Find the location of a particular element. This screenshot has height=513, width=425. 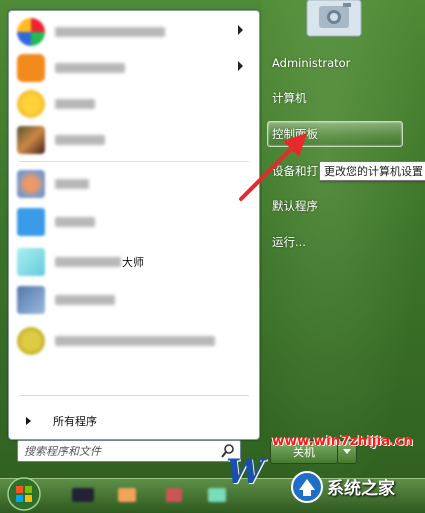

all-programs-item: 所有程序 is located at coordinates (136, 421).